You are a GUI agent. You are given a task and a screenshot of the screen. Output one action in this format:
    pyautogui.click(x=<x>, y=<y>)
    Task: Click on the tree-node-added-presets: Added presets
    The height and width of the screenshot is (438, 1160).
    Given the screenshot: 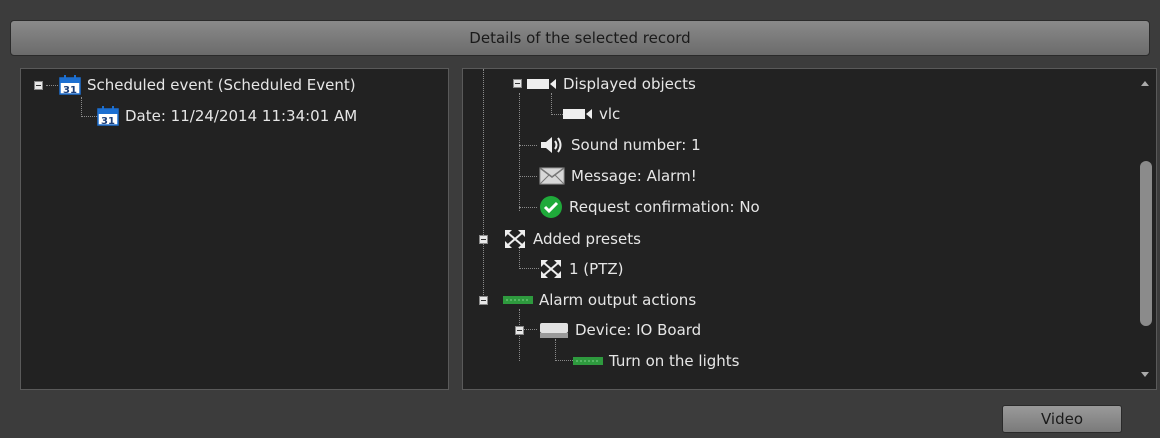 What is the action you would take?
    pyautogui.click(x=572, y=239)
    